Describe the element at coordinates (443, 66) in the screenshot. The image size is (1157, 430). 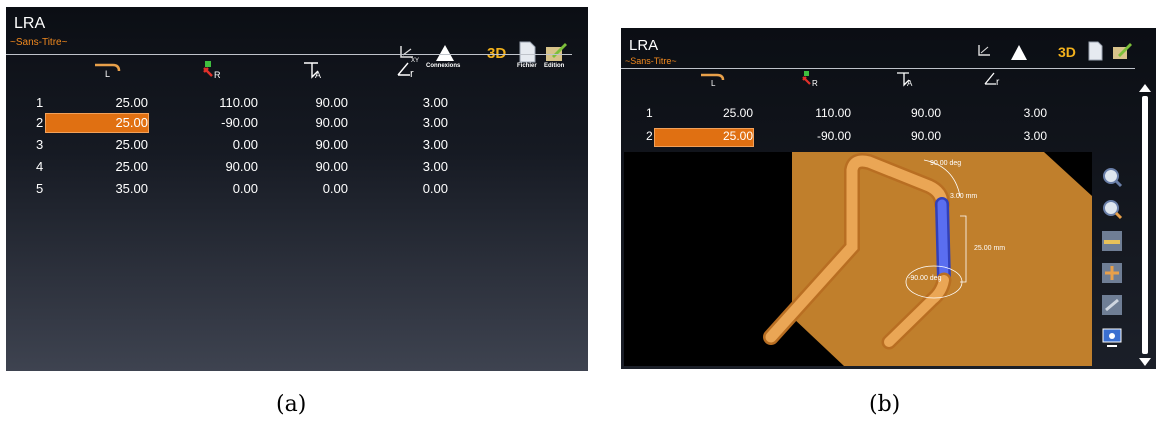
I see `connections-label: Connexions` at that location.